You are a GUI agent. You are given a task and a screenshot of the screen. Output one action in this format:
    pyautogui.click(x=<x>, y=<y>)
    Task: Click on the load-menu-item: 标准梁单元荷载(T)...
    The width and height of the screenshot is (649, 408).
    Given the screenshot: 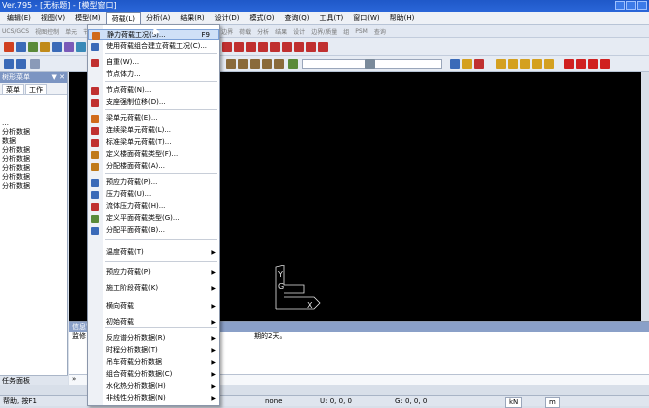 What is the action you would take?
    pyautogui.click(x=153, y=142)
    